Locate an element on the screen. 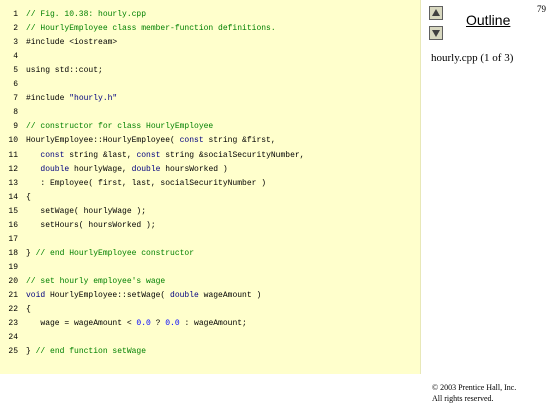  triangle-down-icon is located at coordinates (436, 33).